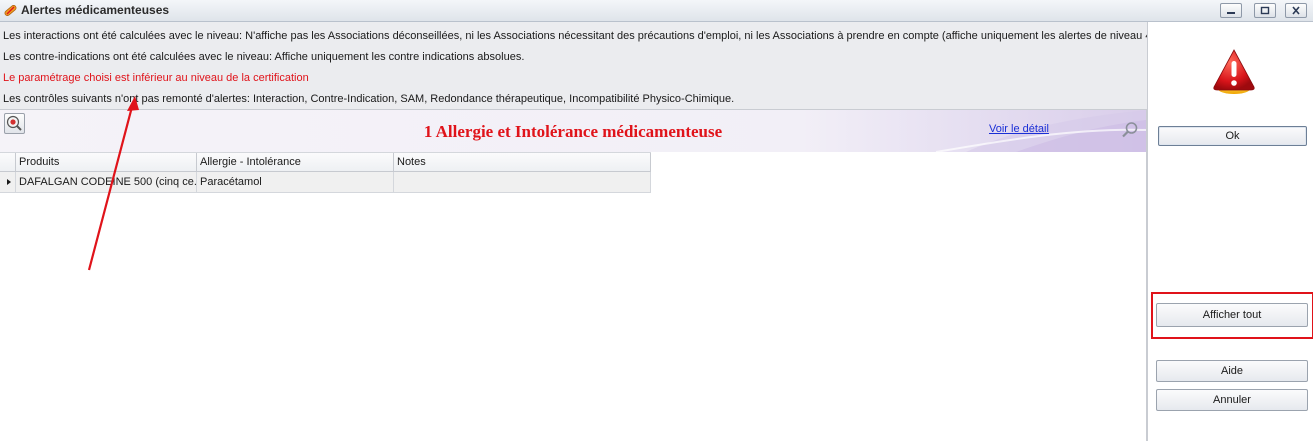 This screenshot has width=1313, height=441. I want to click on title-bar: Alertes médicamenteuses, so click(656, 11).